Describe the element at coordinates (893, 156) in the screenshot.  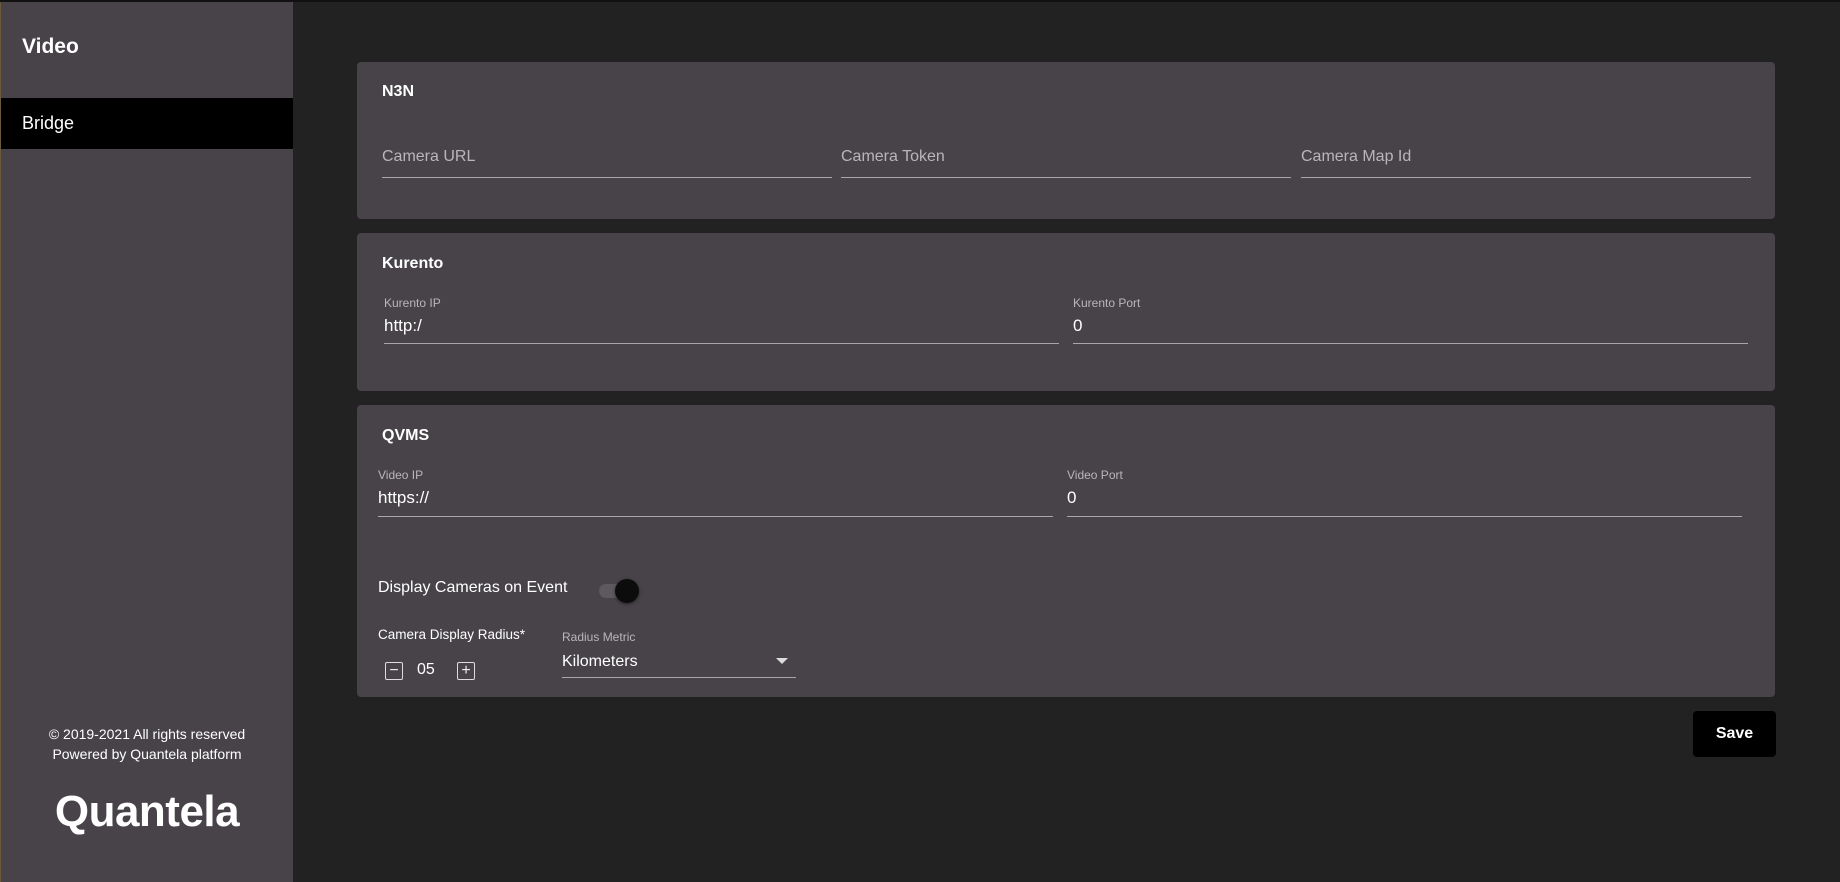
I see `camera-token-placeholder: Camera Token` at that location.